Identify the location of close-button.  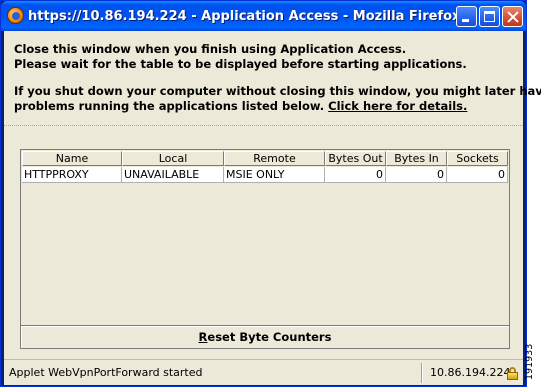
(512, 16).